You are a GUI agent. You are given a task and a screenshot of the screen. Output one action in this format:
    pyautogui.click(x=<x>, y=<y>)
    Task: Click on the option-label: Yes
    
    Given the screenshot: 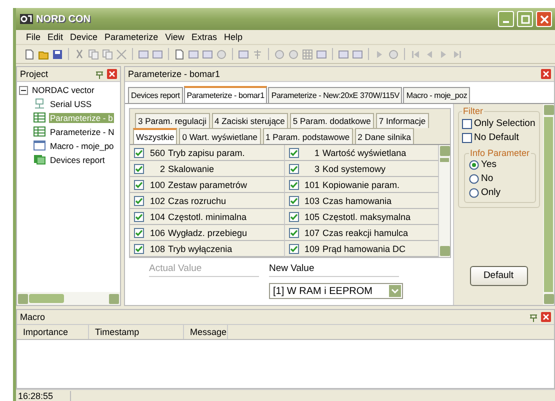 What is the action you would take?
    pyautogui.click(x=488, y=164)
    